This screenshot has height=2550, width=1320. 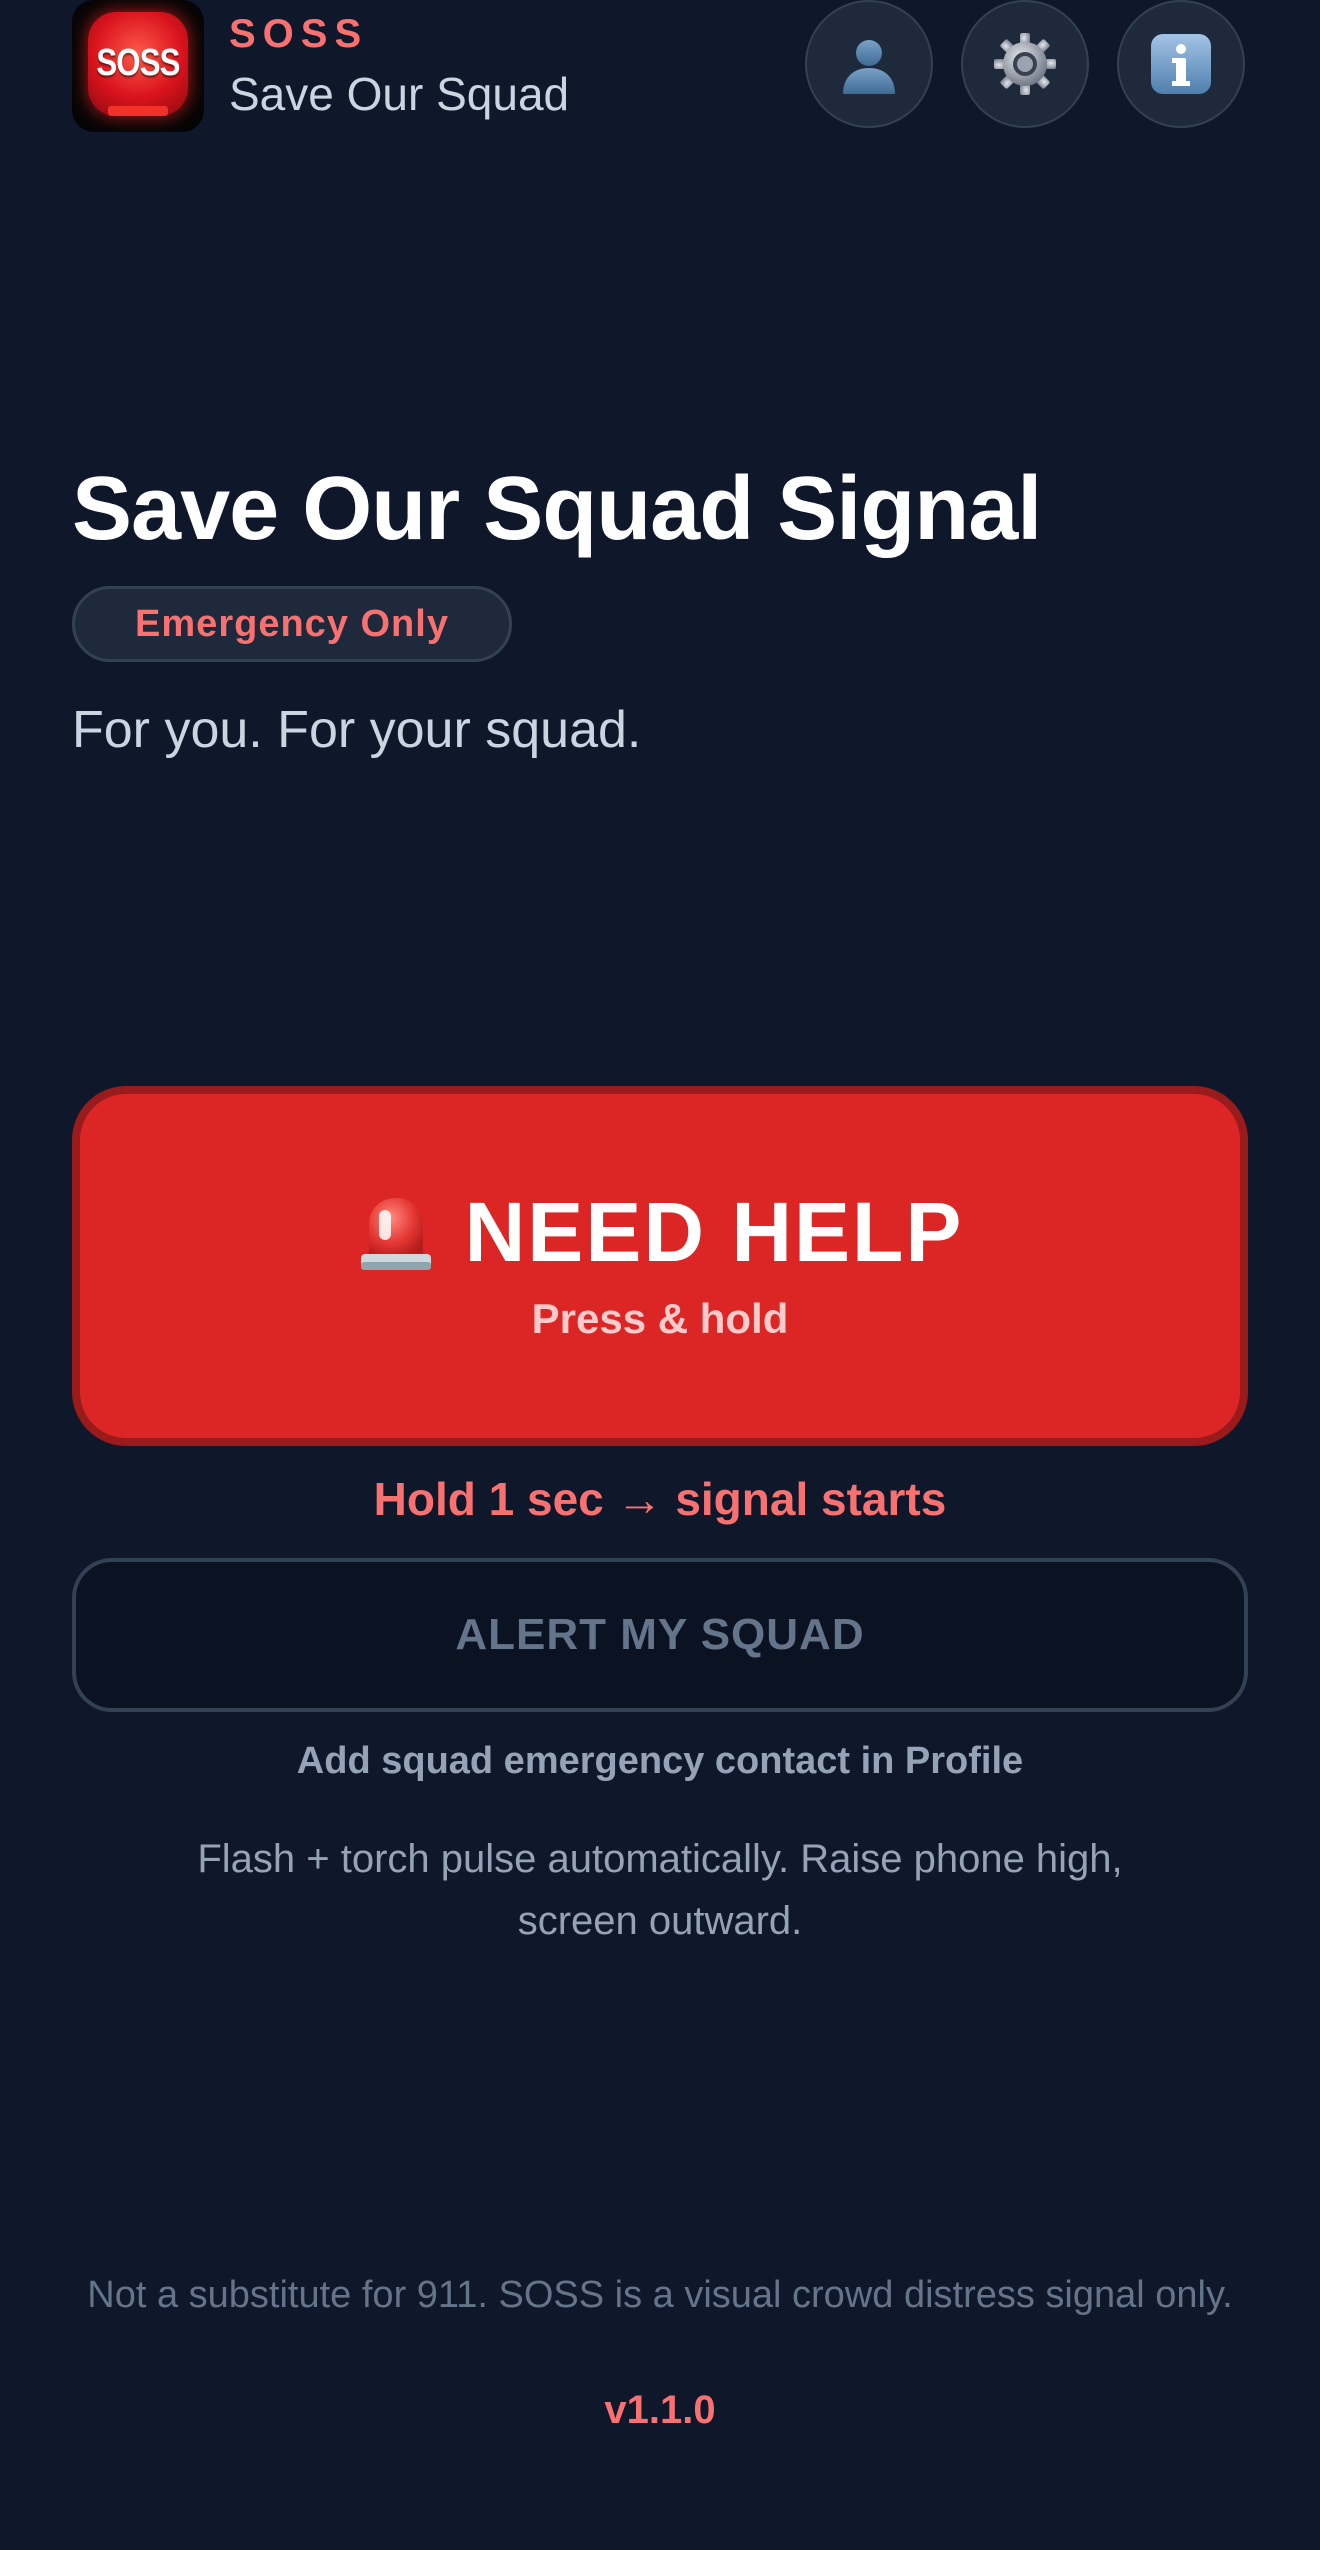 What do you see at coordinates (660, 1635) in the screenshot?
I see `alert-my-squad-button: ALERT MY SQUAD` at bounding box center [660, 1635].